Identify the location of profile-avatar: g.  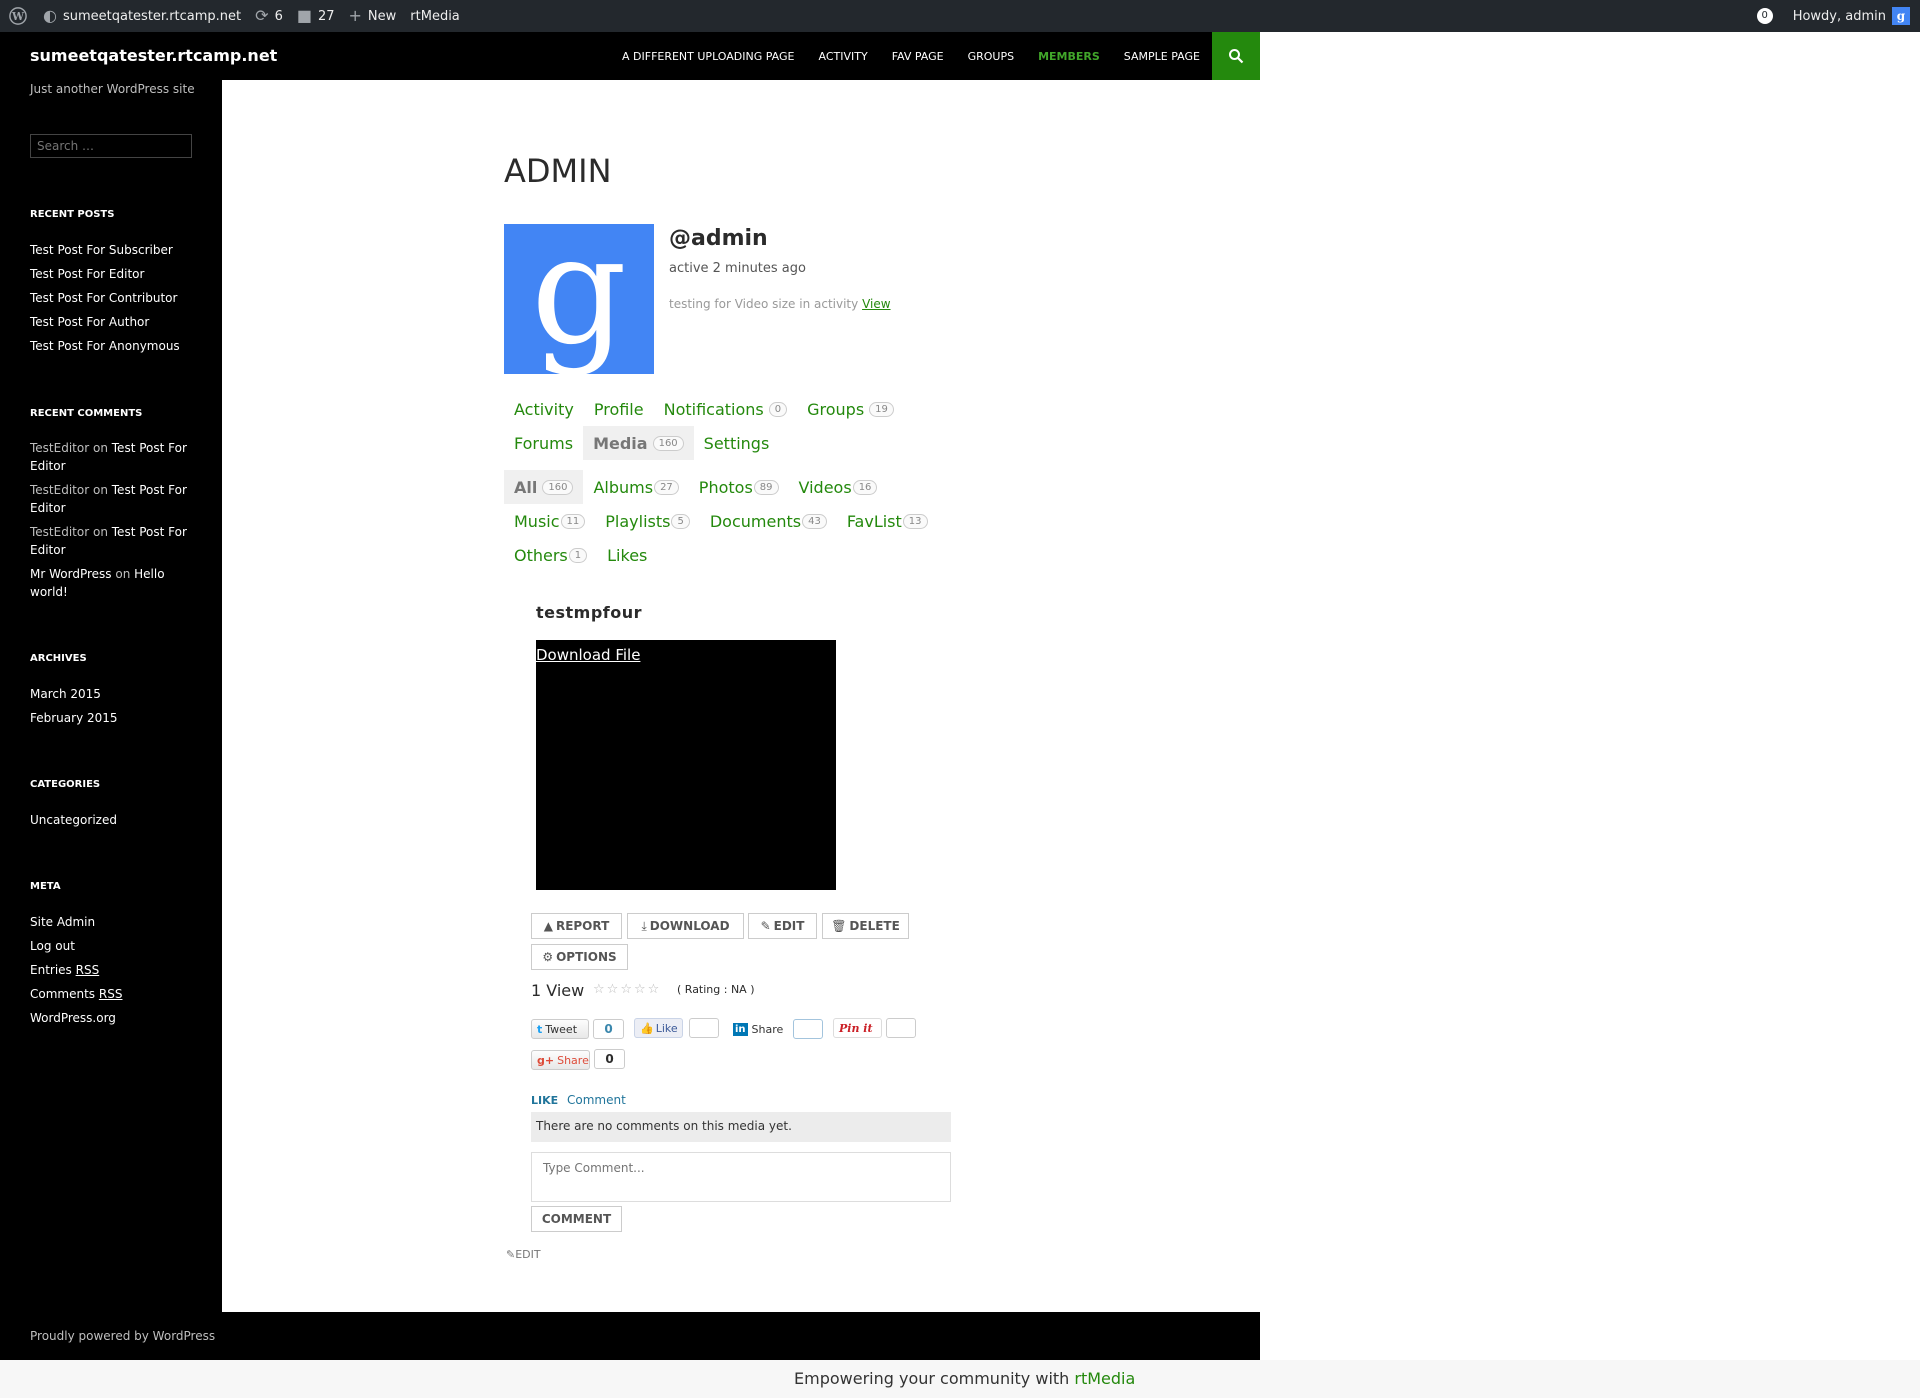
(579, 299).